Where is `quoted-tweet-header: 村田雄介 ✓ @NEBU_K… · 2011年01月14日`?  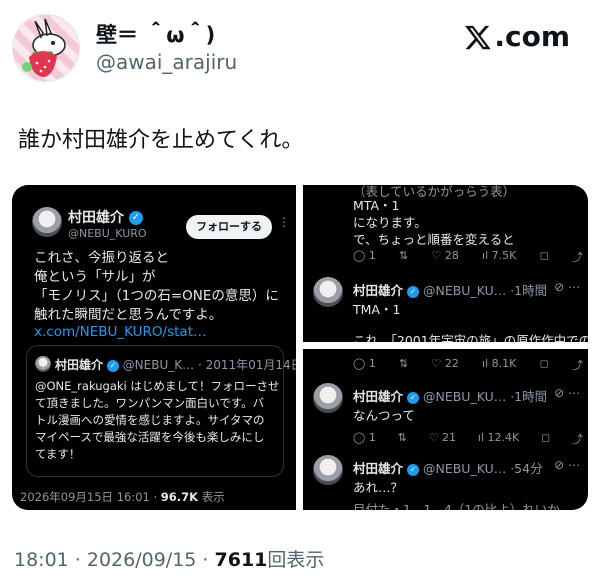 quoted-tweet-header: 村田雄介 ✓ @NEBU_K… · 2011年01月14日 is located at coordinates (175, 365).